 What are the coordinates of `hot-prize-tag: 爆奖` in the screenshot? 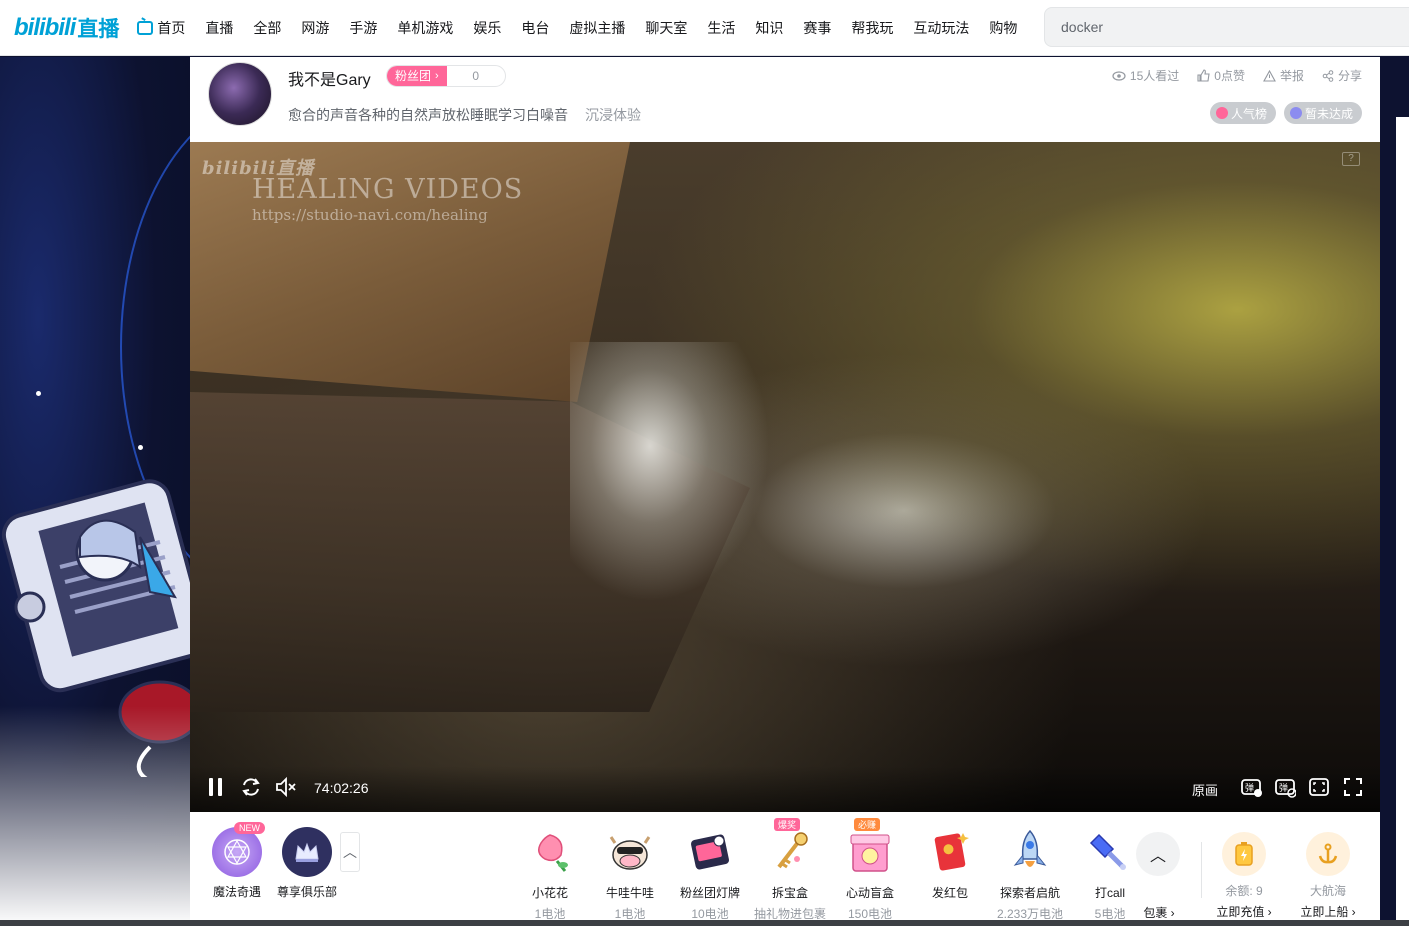 It's located at (787, 824).